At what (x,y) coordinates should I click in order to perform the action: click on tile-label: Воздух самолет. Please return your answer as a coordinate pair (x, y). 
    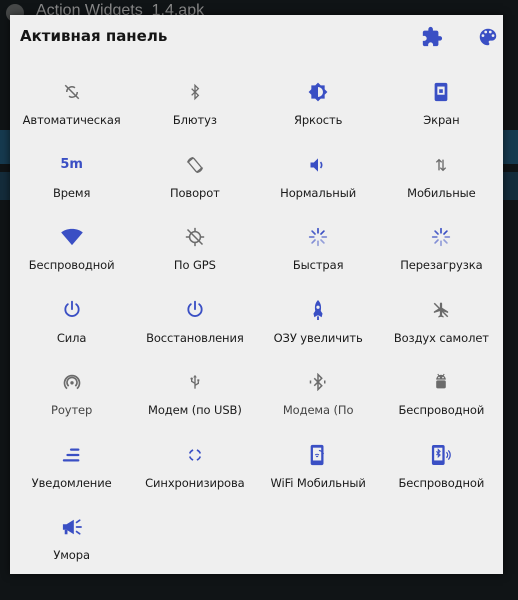
    Looking at the image, I should click on (441, 337).